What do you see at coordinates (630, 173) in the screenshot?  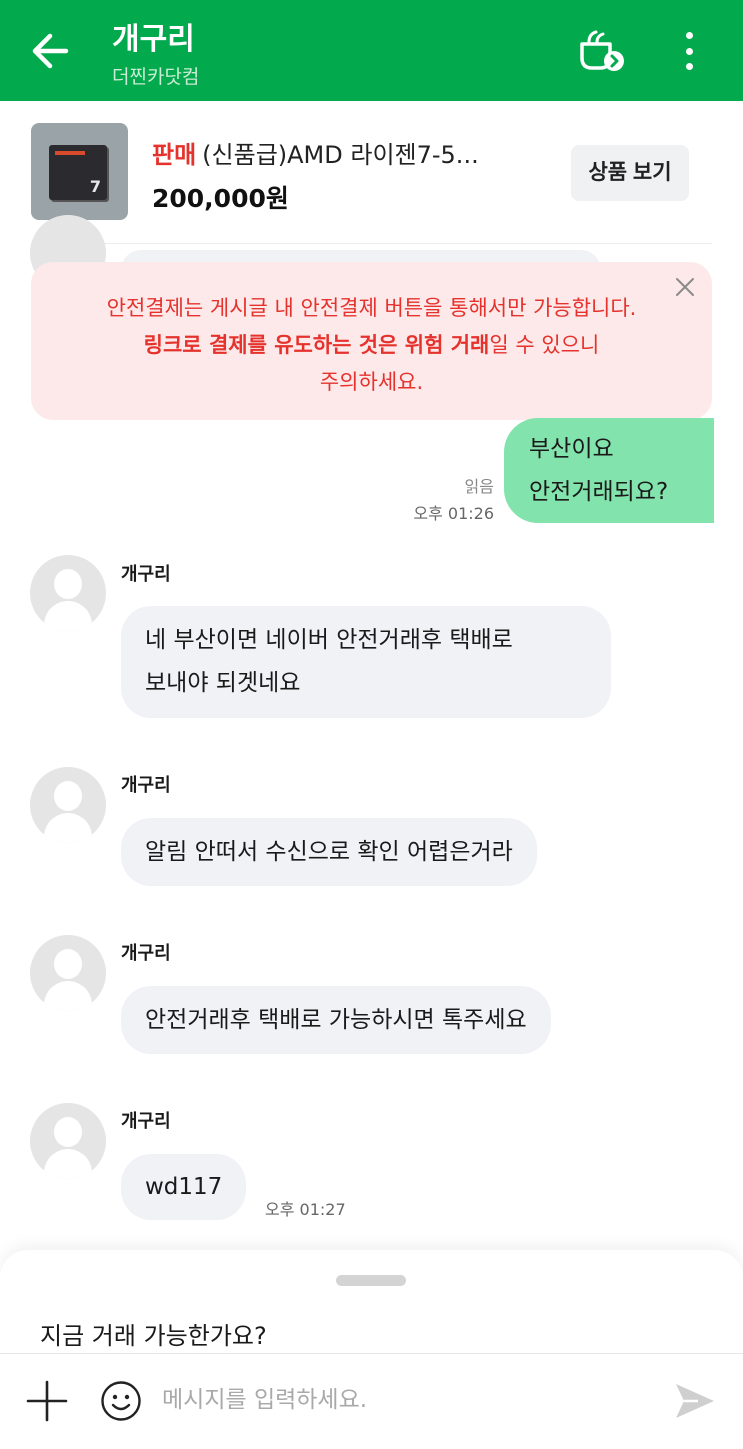 I see `view-product-button: 상품 보기` at bounding box center [630, 173].